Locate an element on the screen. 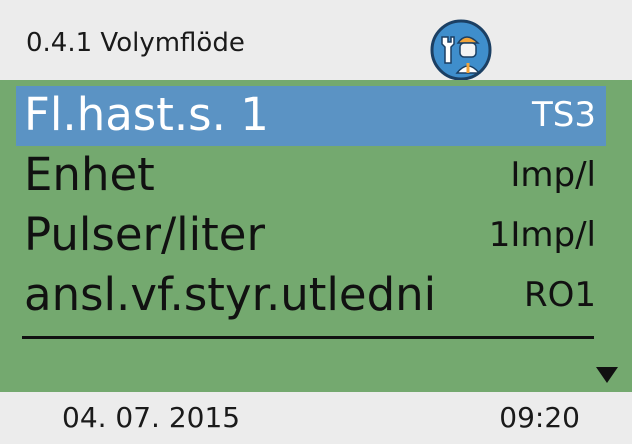  row-label: Fl.hast.s. 1 is located at coordinates (146, 114).